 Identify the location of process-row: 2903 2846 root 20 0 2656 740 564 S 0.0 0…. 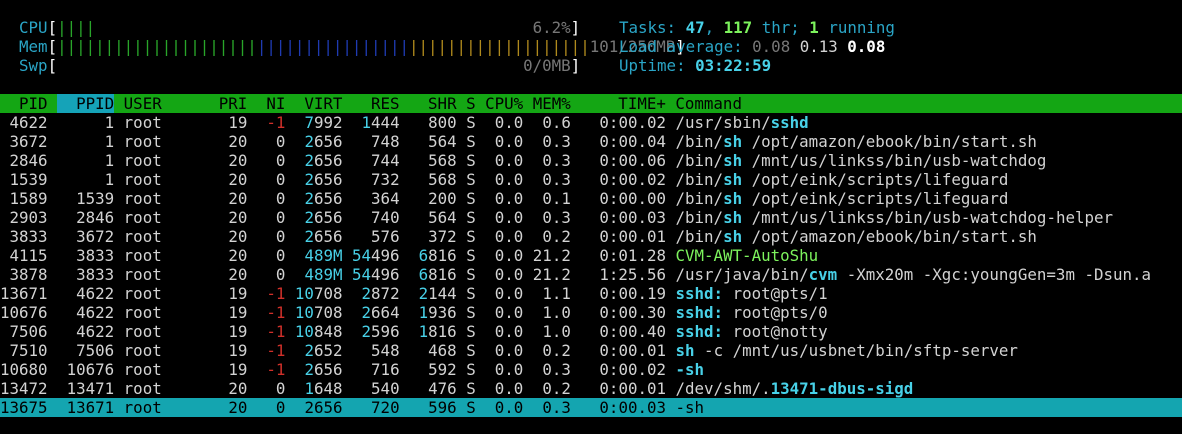
(591, 217).